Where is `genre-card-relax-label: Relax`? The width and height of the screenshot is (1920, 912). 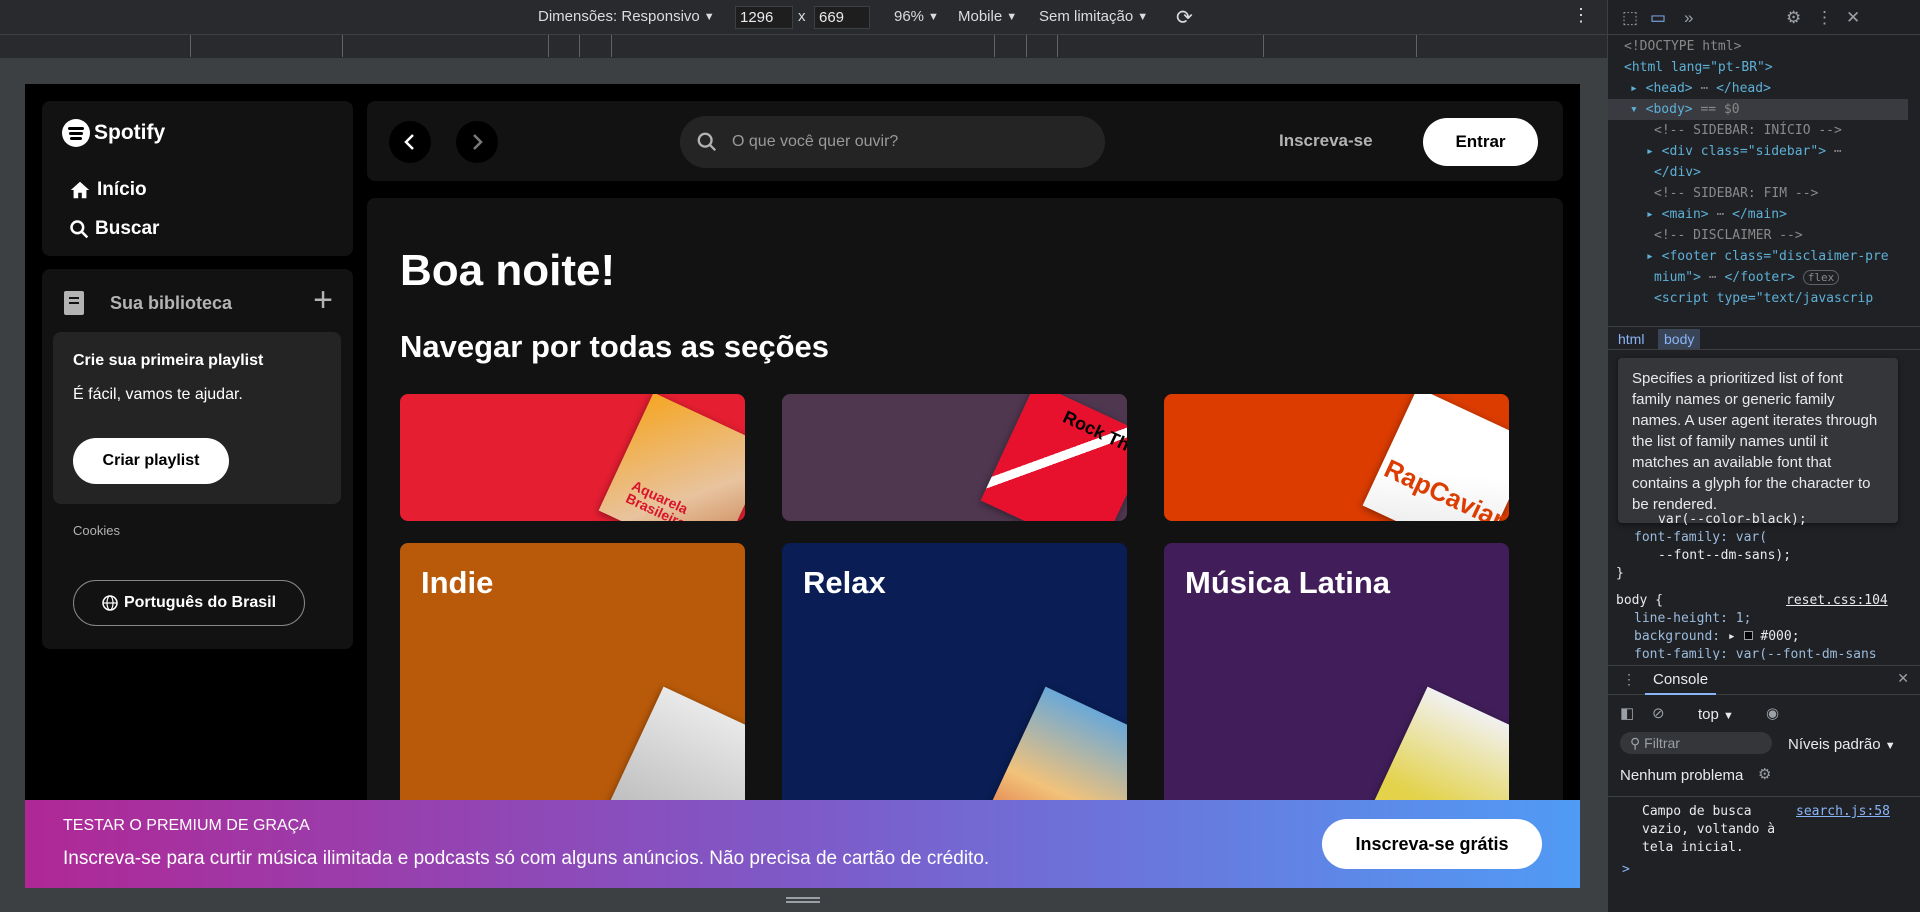 genre-card-relax-label: Relax is located at coordinates (882, 578).